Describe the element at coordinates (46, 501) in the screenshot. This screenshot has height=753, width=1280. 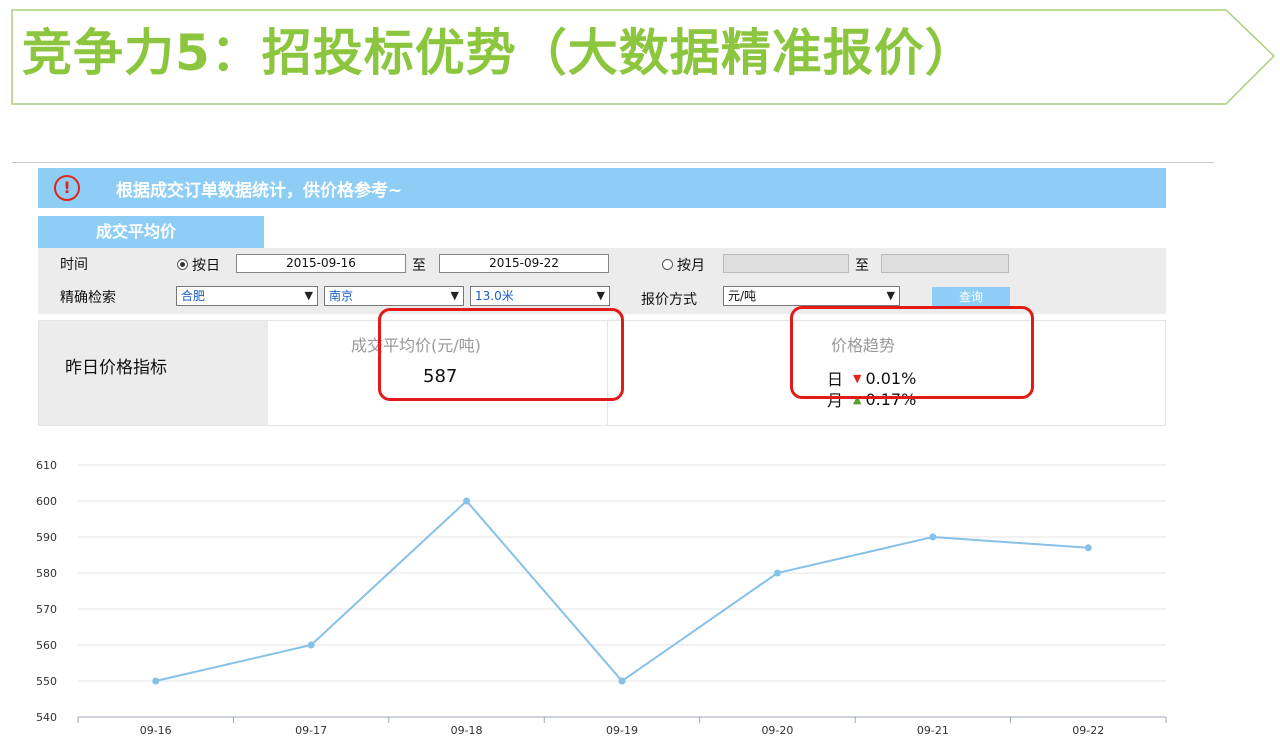
I see `y-tick-label: 600` at that location.